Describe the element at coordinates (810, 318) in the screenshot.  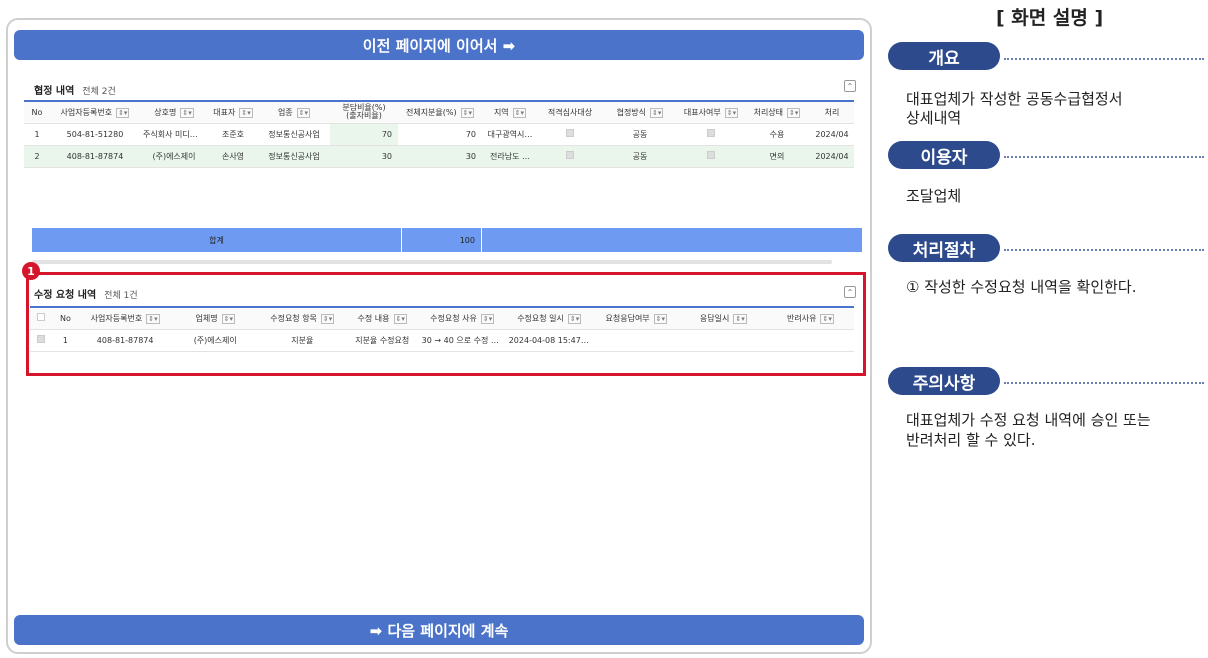
I see `col-reject: 반려사유 ⇕▾` at that location.